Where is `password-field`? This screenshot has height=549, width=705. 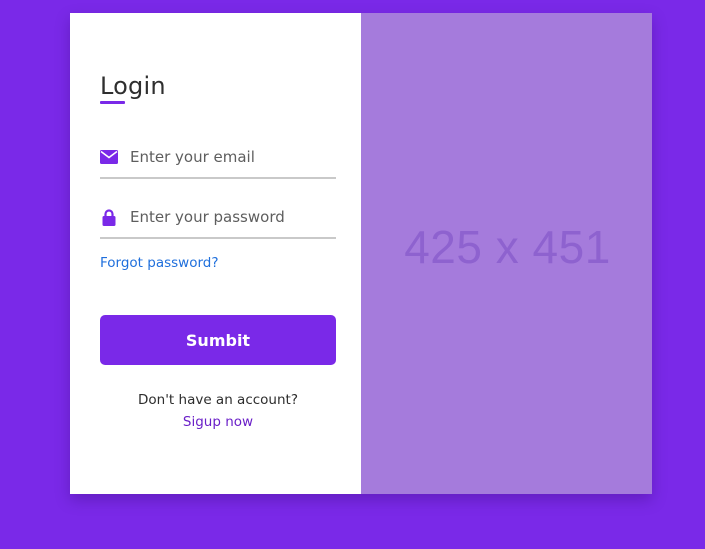 password-field is located at coordinates (218, 218).